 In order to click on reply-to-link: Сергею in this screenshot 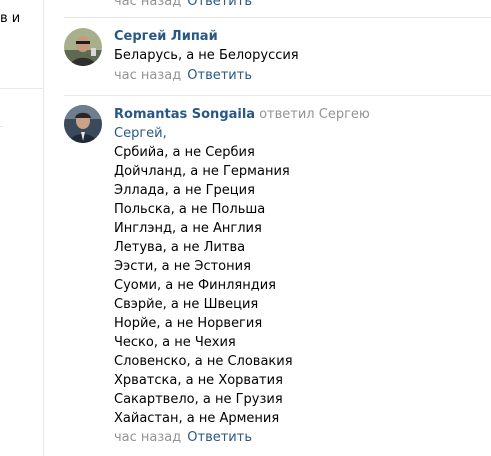, I will do `click(344, 114)`.